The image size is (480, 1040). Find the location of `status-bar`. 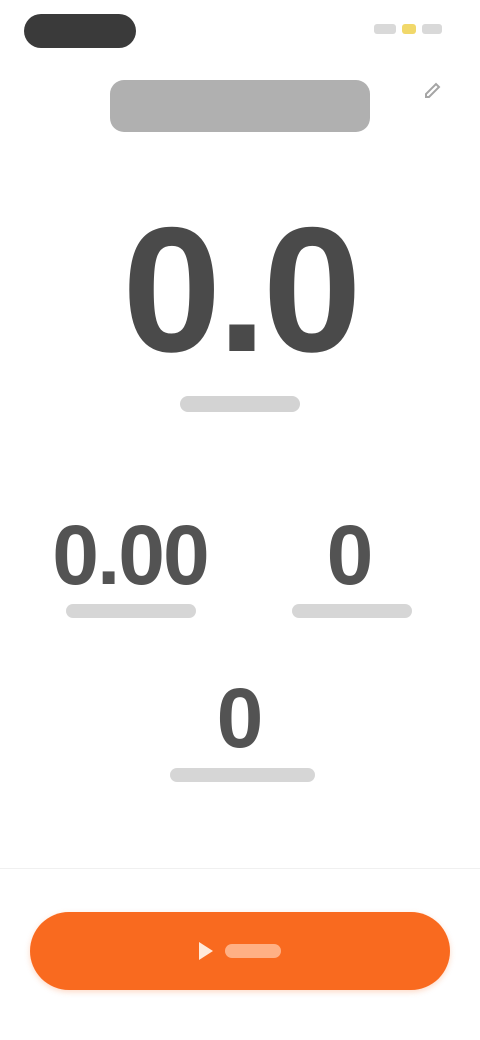

status-bar is located at coordinates (240, 30).